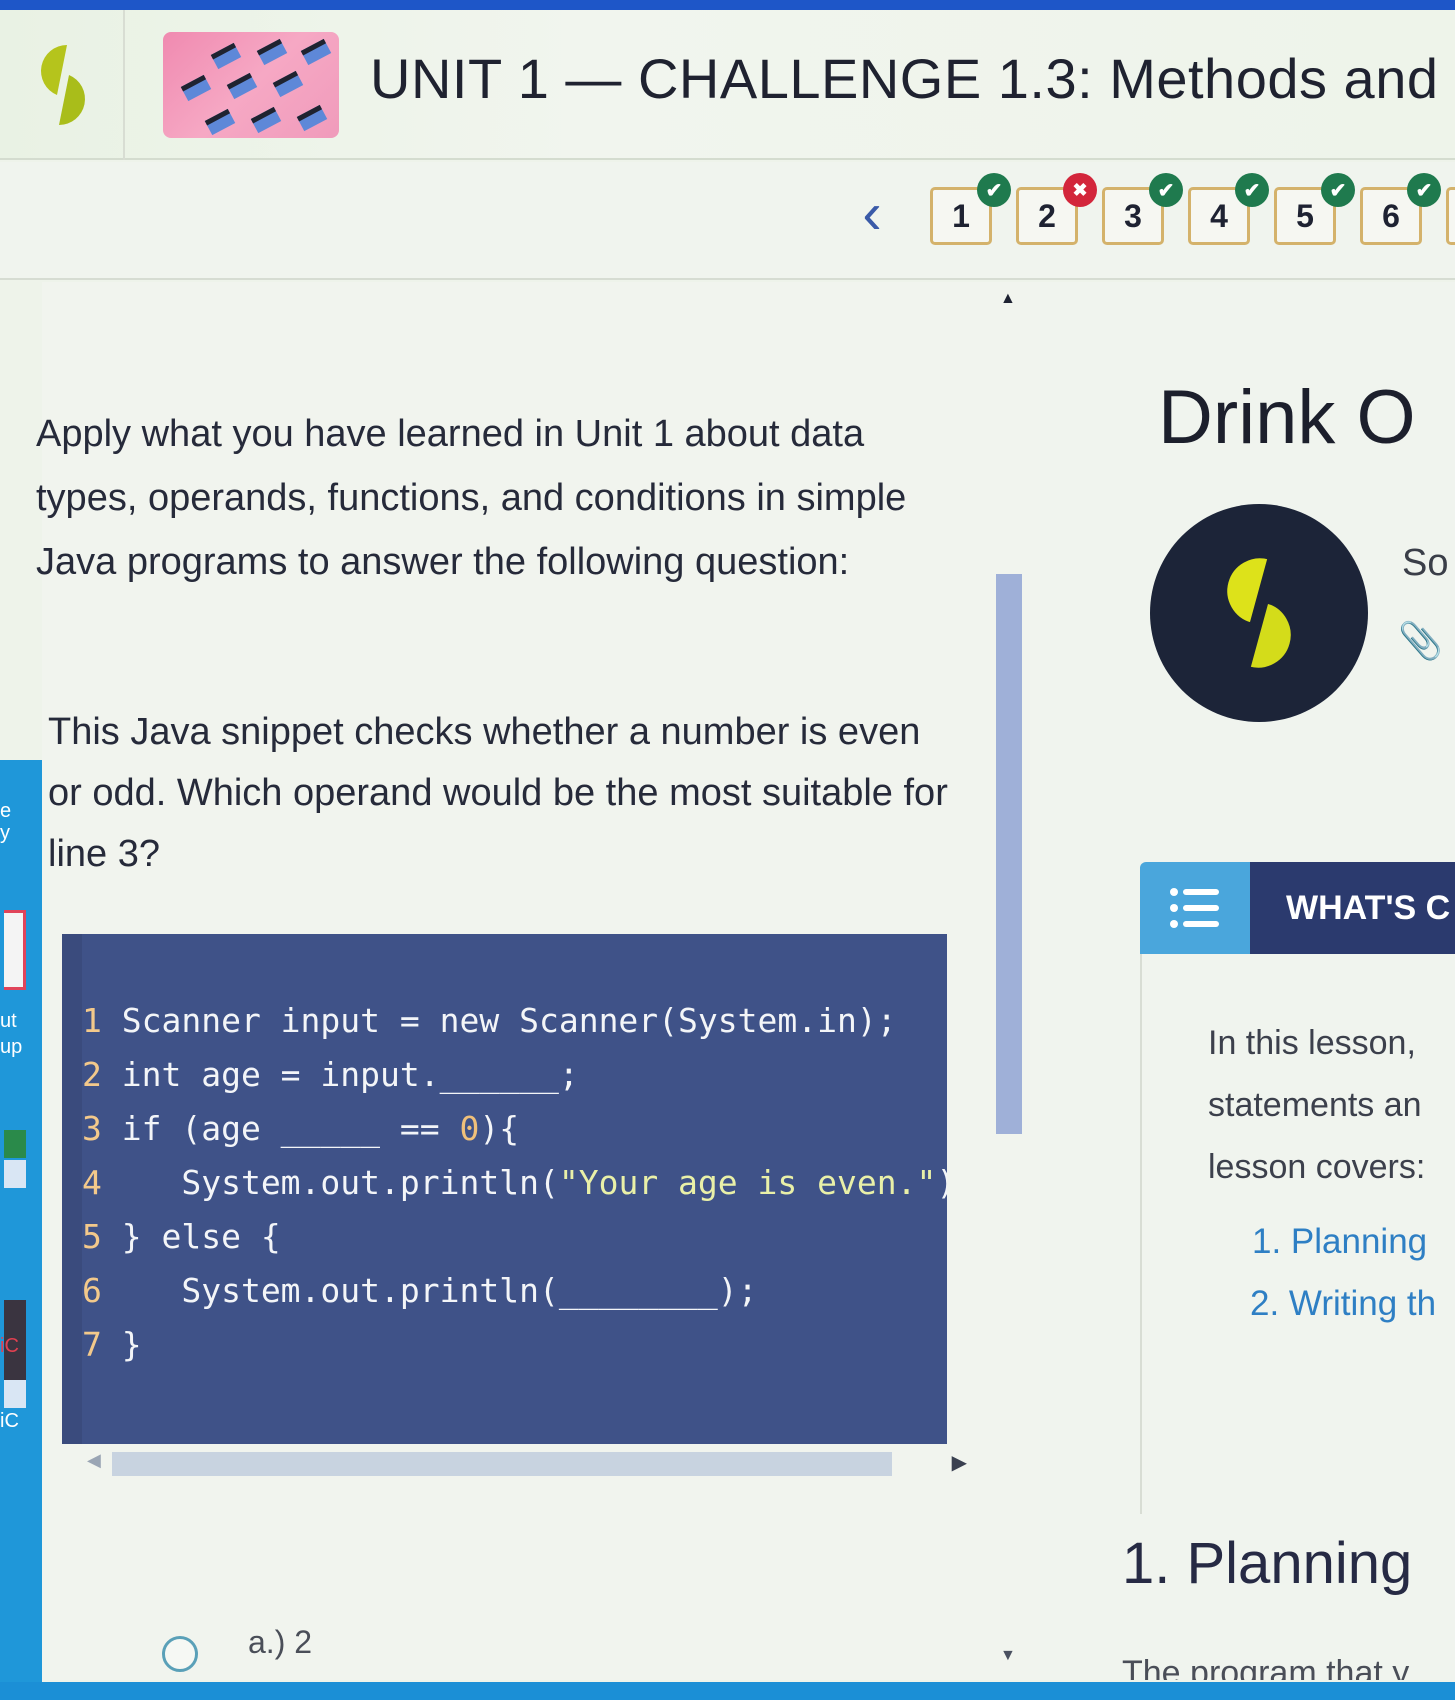 The image size is (1455, 1700). I want to click on text-line: lesson covers:, so click(1317, 1167).